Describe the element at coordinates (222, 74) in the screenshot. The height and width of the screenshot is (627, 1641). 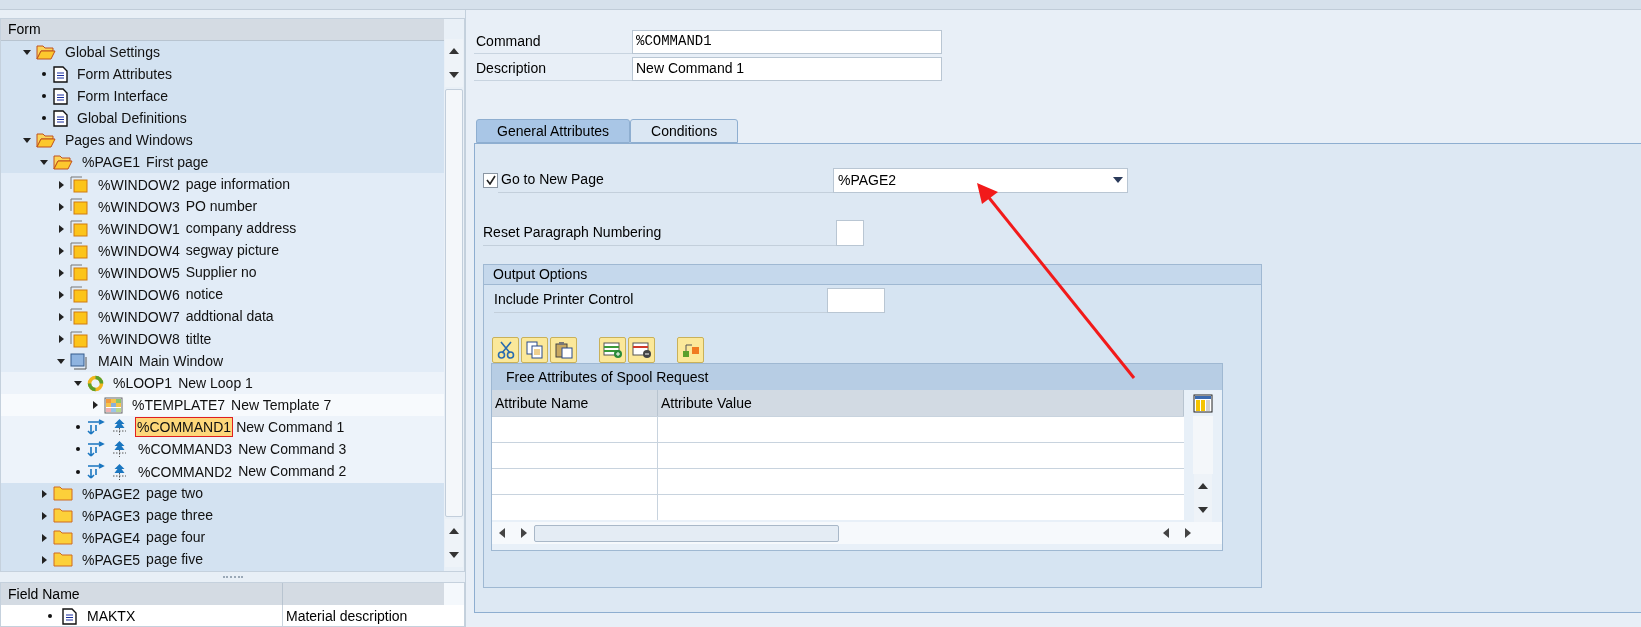
I see `tree-item: Form Attributes` at that location.